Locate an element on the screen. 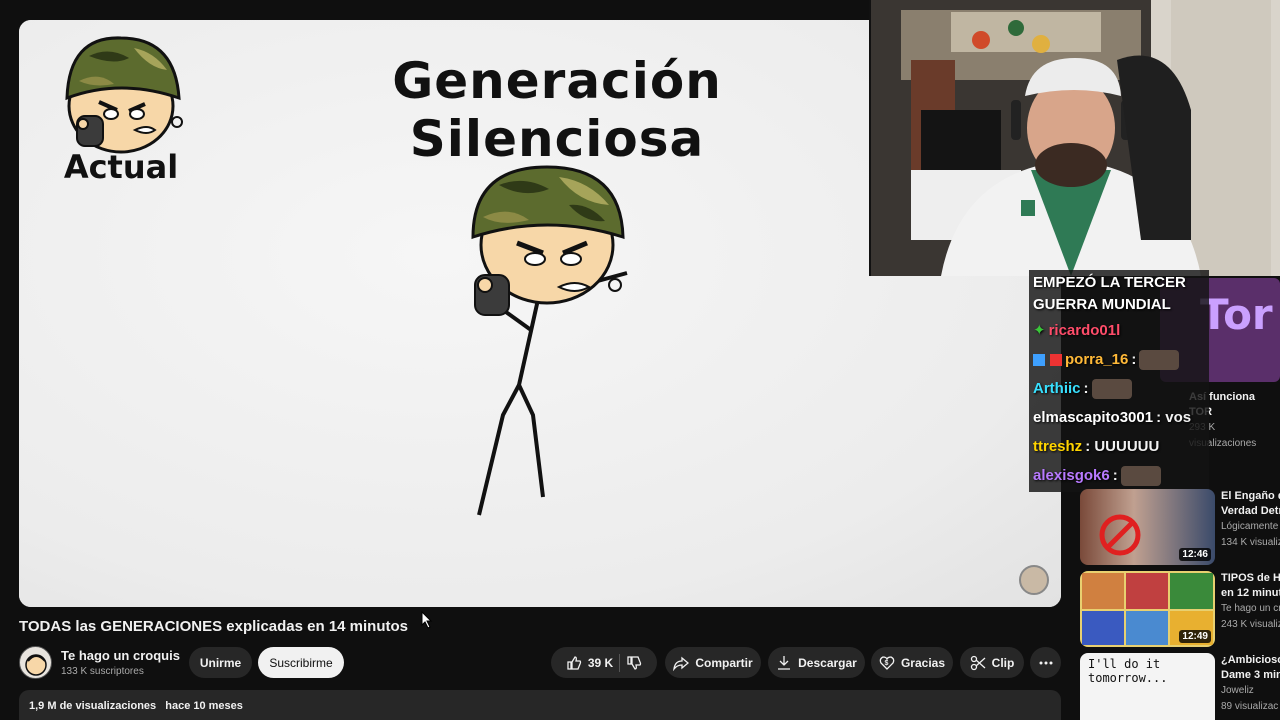 This screenshot has height=720, width=1280. big-soldier-drawing is located at coordinates (549, 337).